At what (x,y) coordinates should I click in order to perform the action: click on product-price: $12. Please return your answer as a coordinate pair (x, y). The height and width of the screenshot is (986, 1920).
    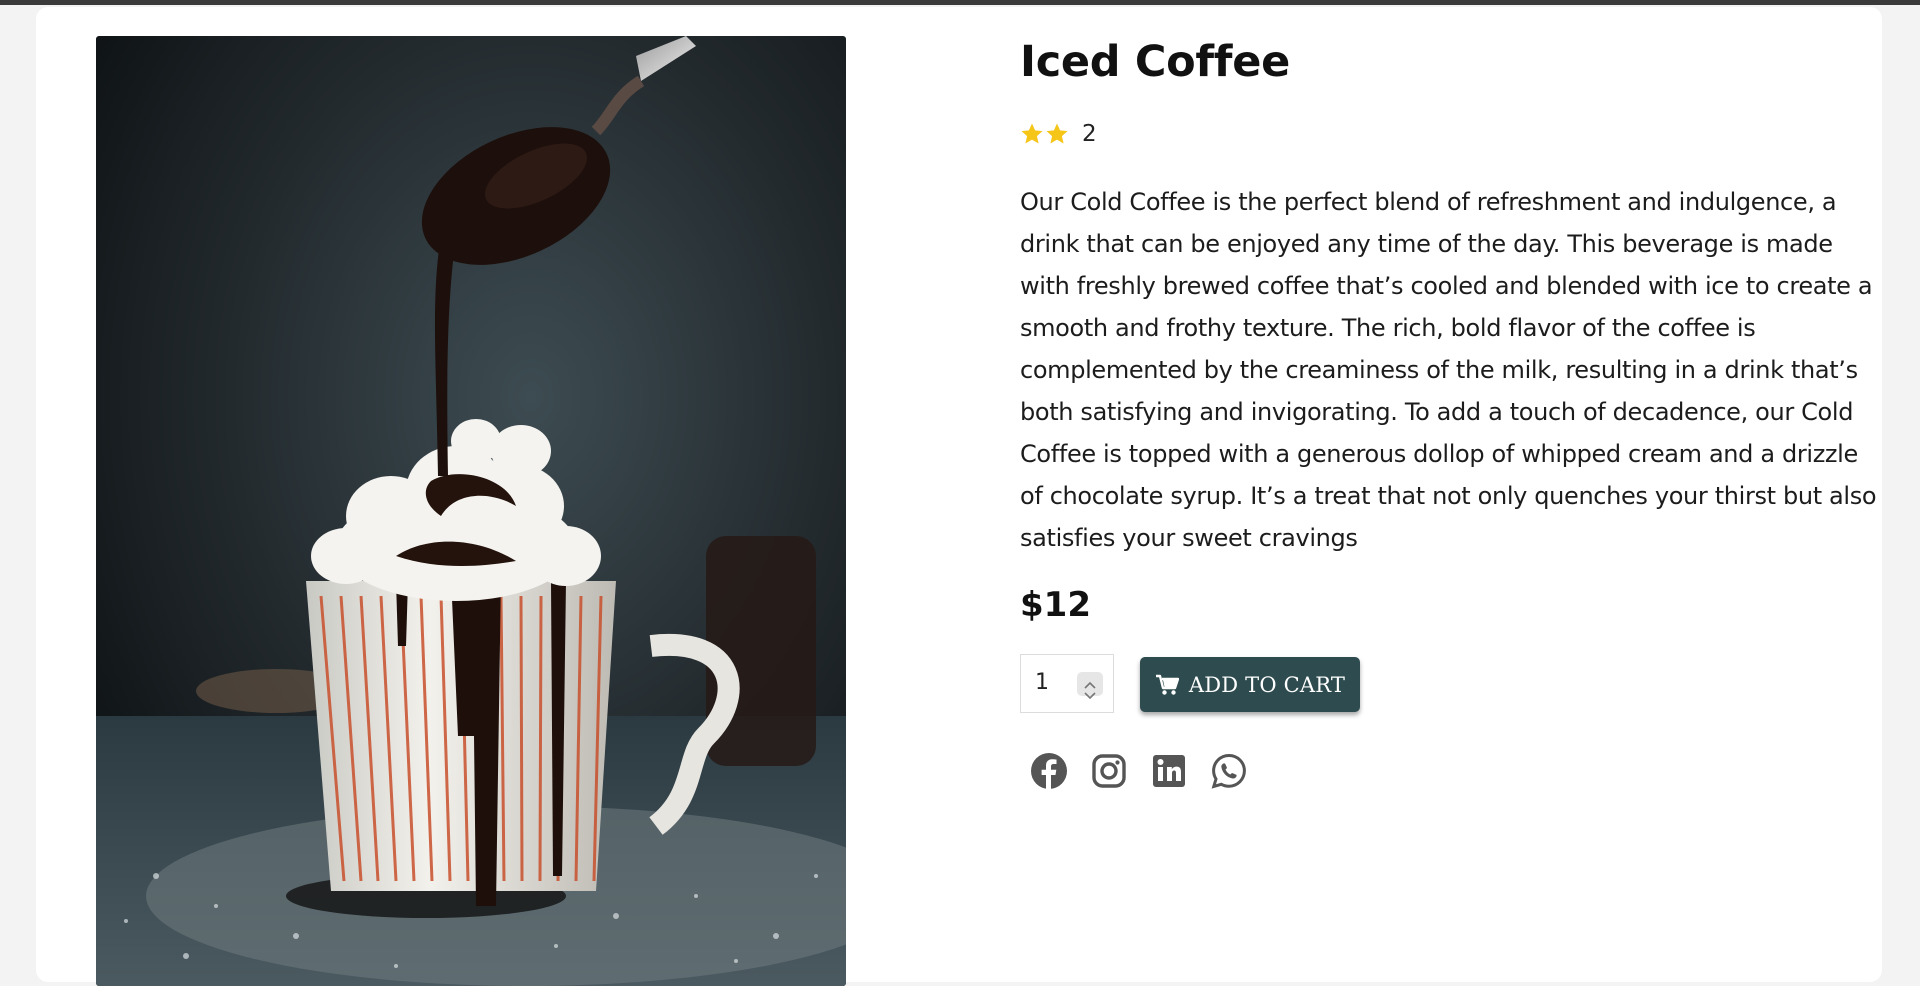
    Looking at the image, I should click on (1055, 605).